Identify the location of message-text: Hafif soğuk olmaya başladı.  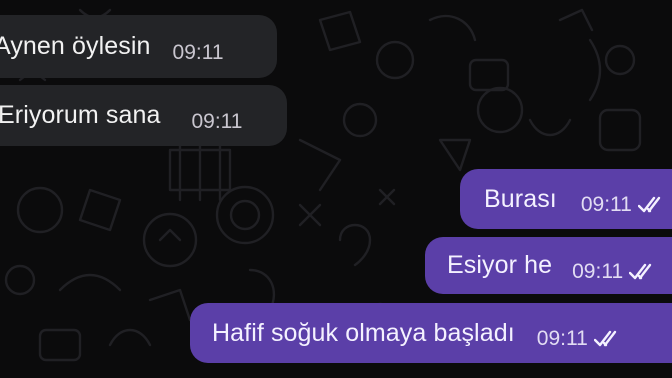
(363, 332).